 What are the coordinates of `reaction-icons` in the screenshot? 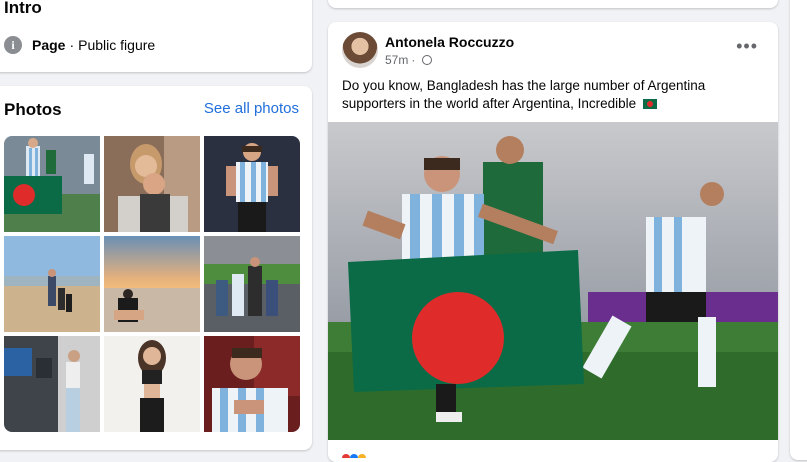 It's located at (362, 454).